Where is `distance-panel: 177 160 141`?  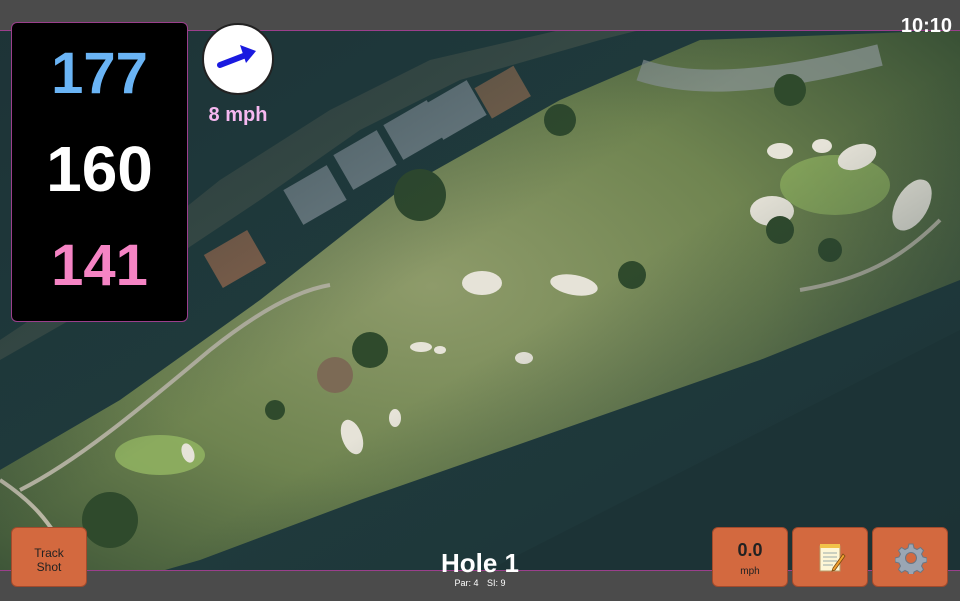 distance-panel: 177 160 141 is located at coordinates (99, 172).